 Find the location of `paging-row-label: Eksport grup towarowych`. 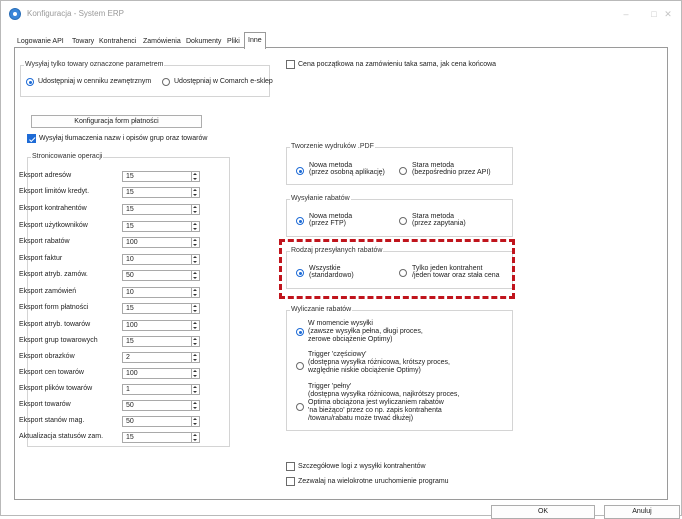

paging-row-label: Eksport grup towarowych is located at coordinates (58, 340).